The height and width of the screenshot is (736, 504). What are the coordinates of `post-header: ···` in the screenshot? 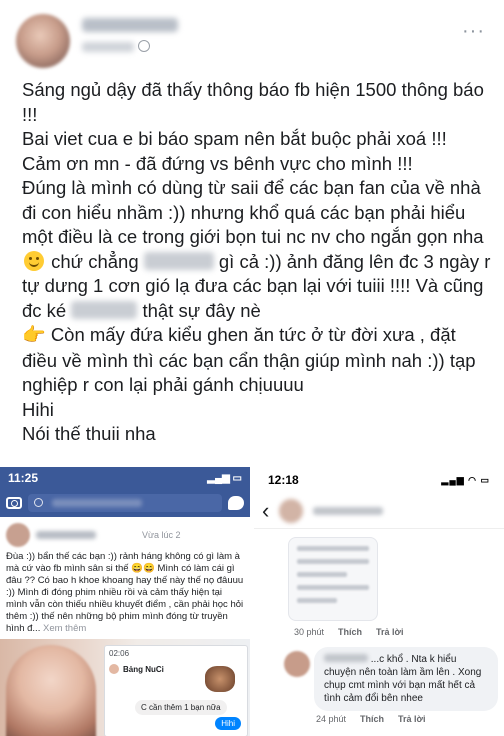 It's located at (252, 36).